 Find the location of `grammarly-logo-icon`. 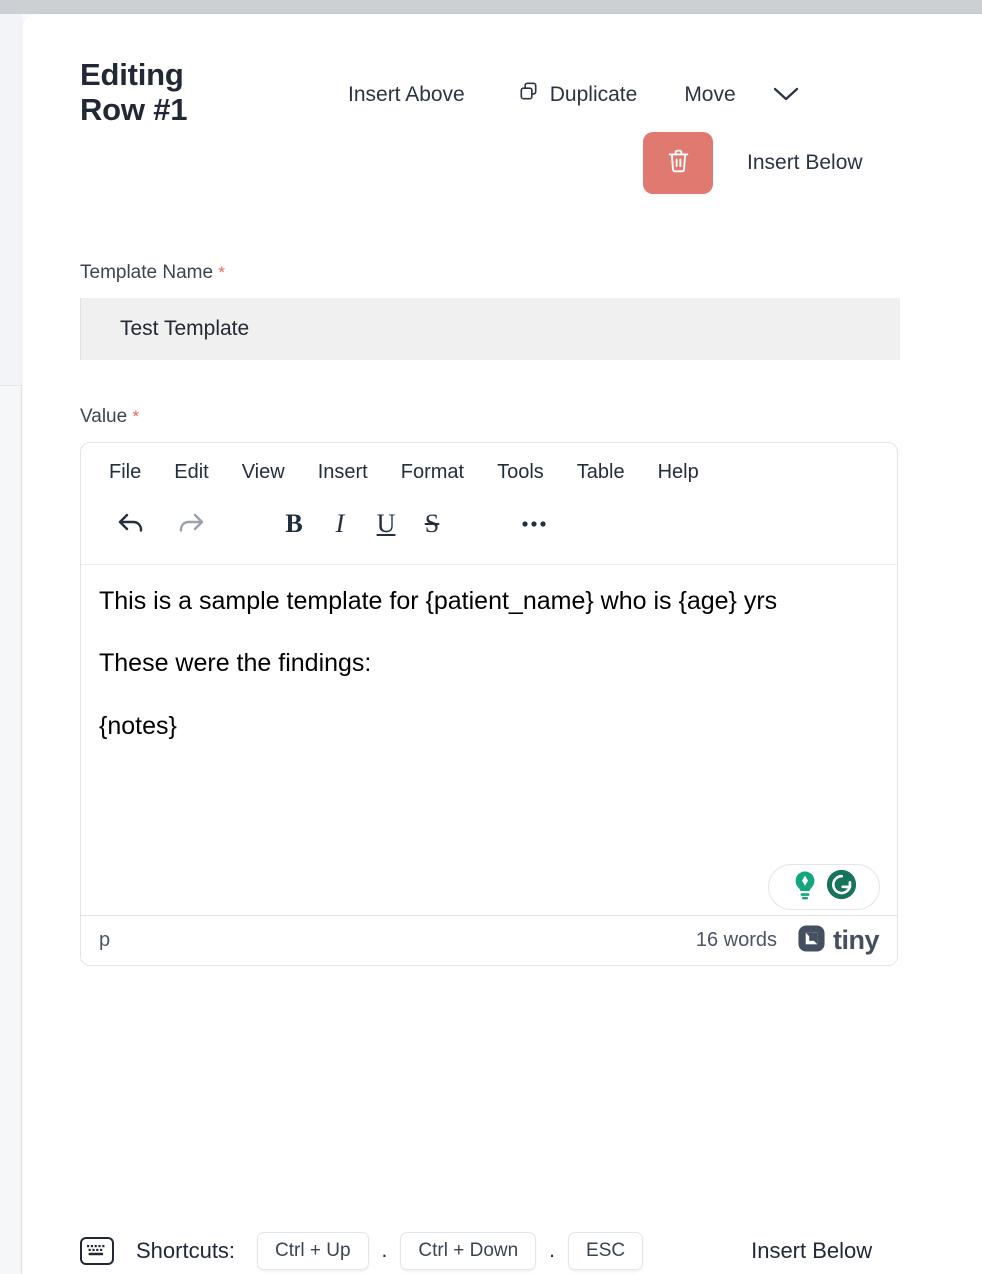

grammarly-logo-icon is located at coordinates (841, 887).